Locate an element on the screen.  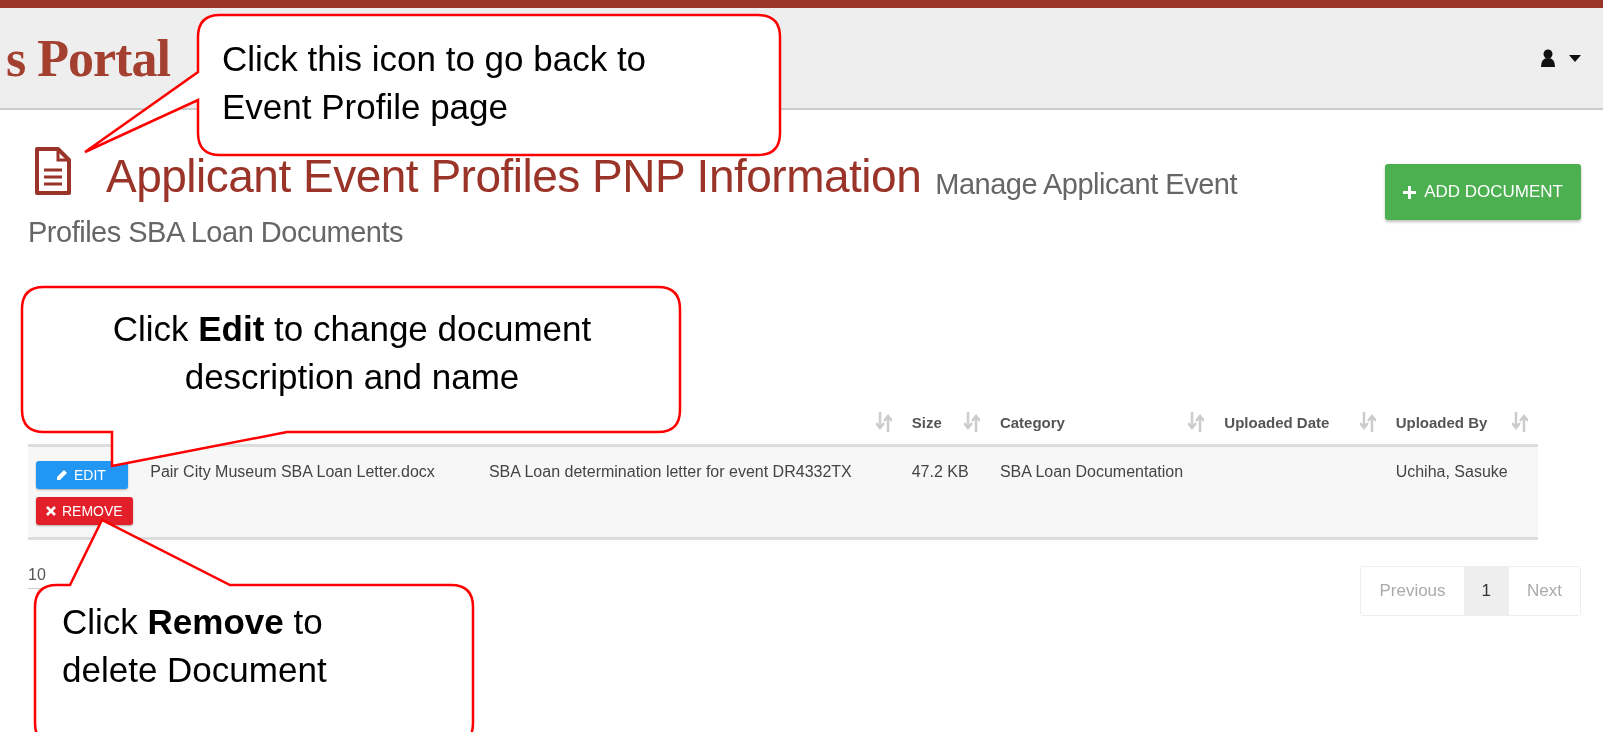
document-icon is located at coordinates (53, 171).